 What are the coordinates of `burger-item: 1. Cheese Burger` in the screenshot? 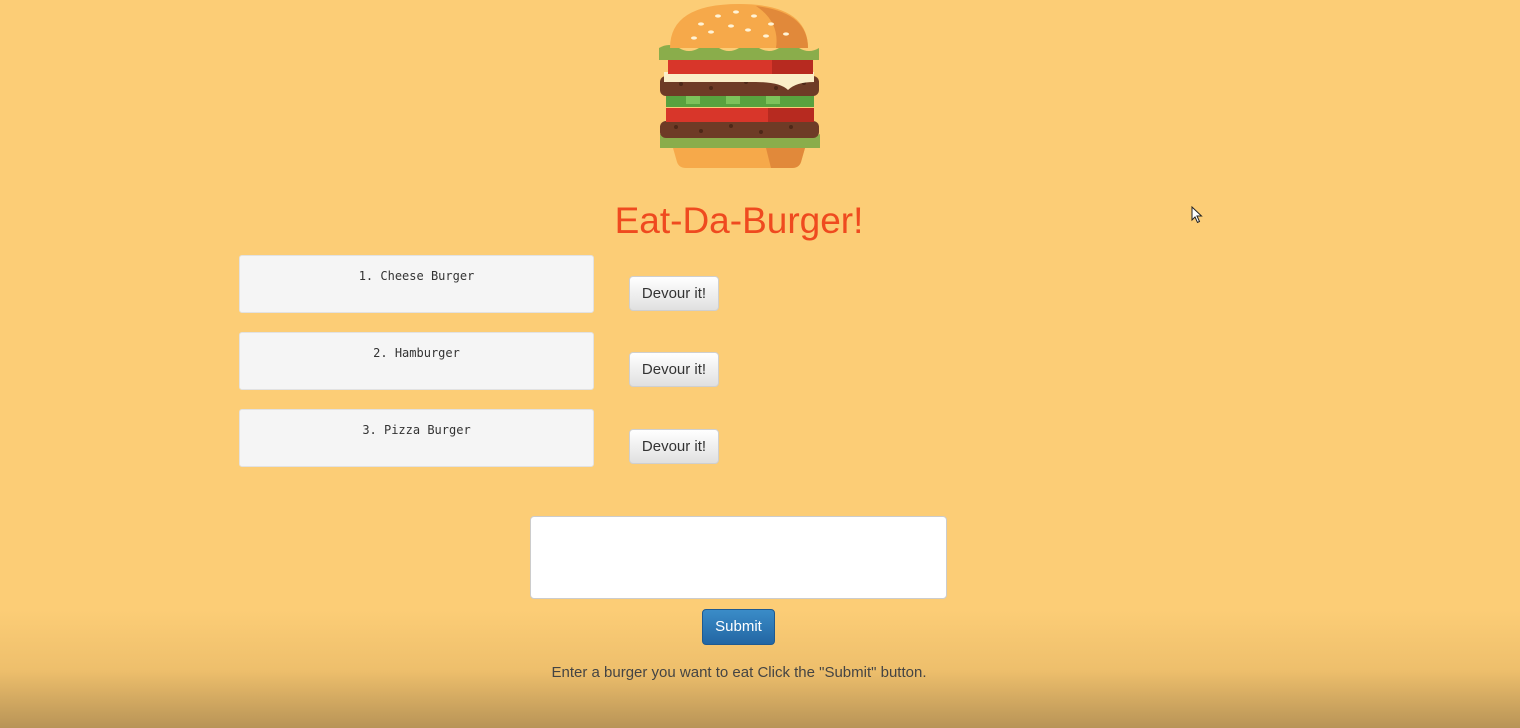 It's located at (416, 284).